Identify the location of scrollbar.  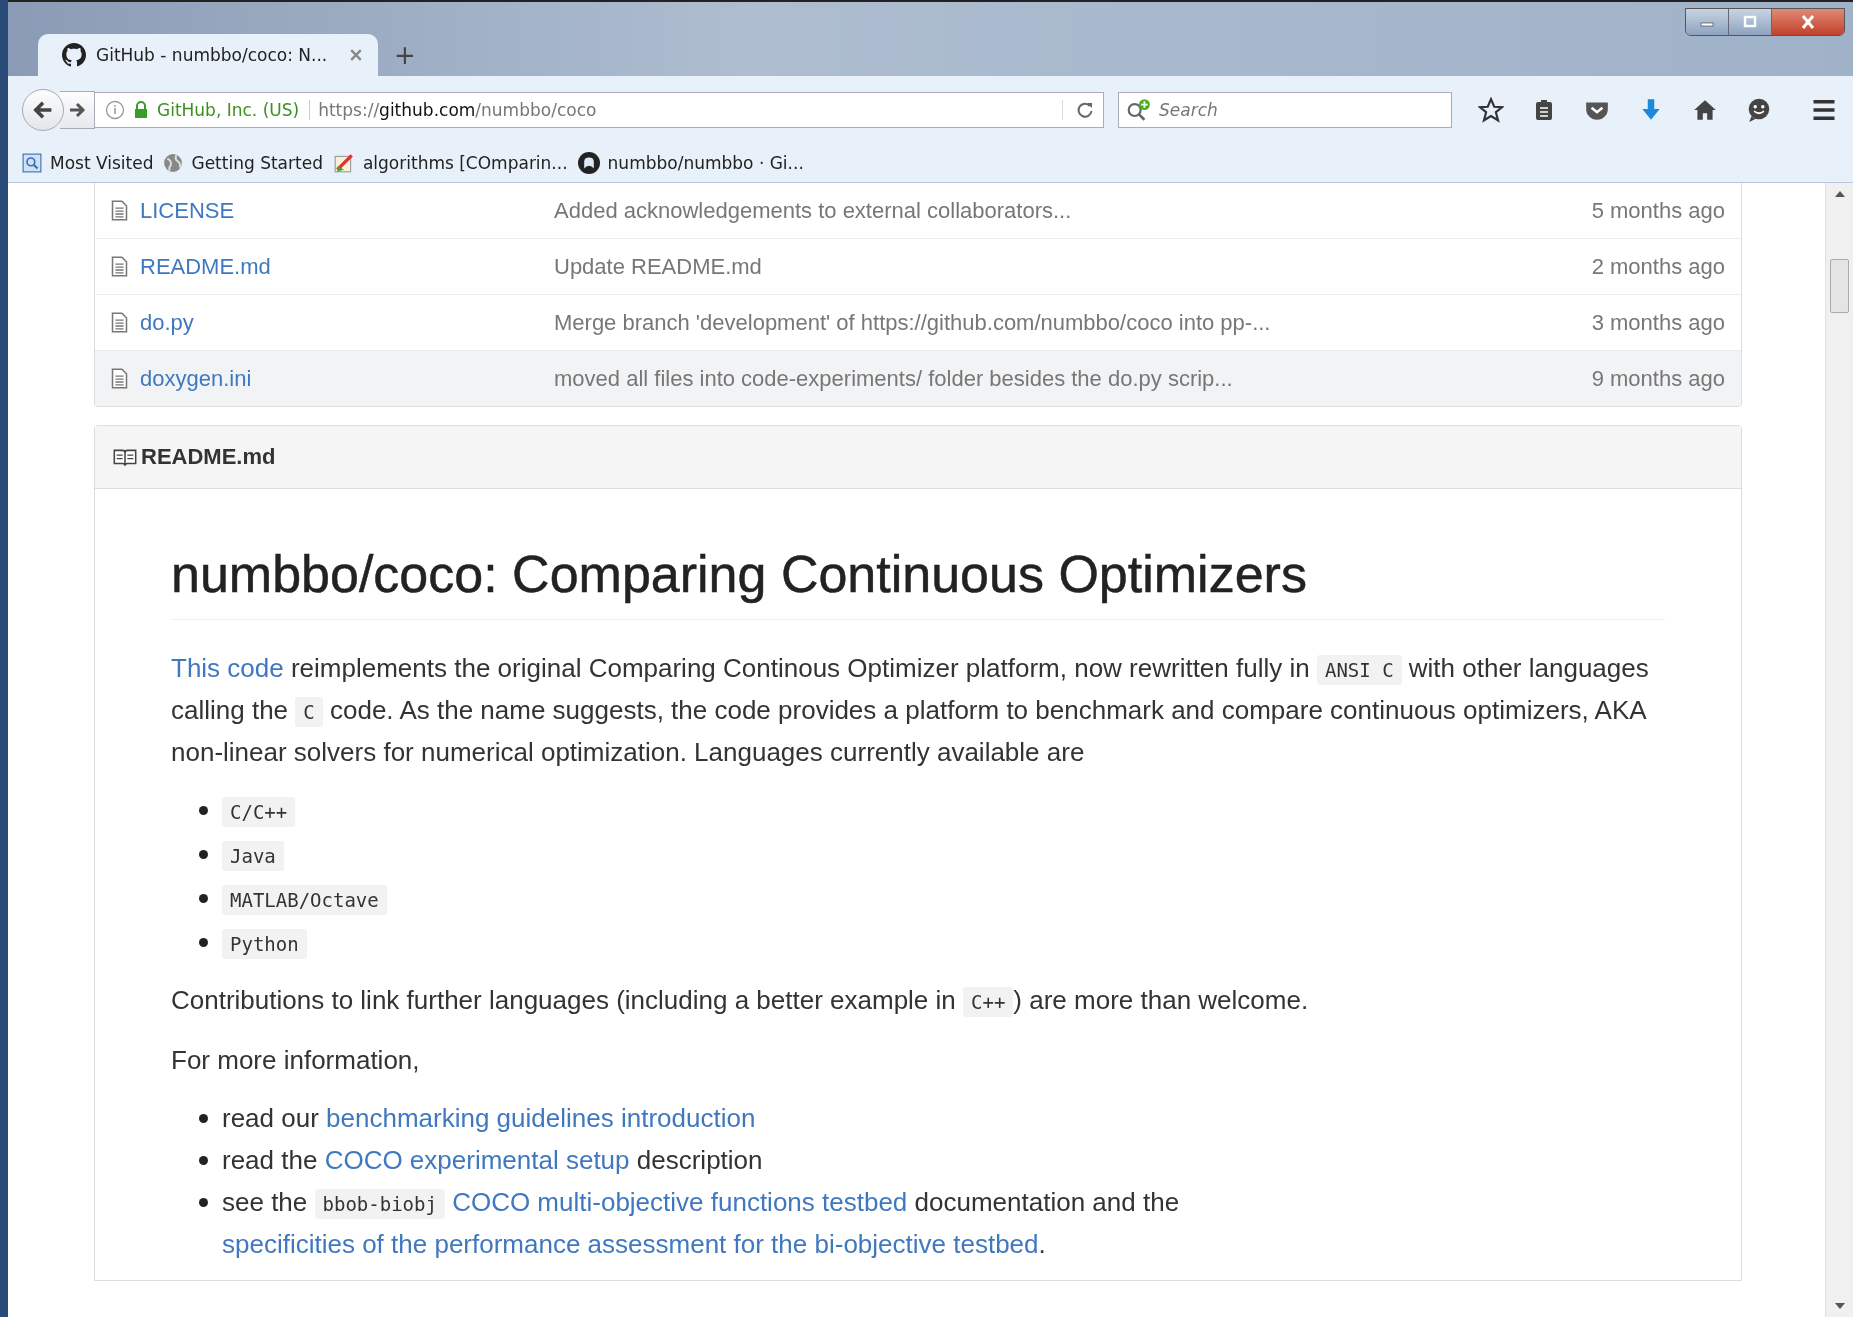
(1839, 750).